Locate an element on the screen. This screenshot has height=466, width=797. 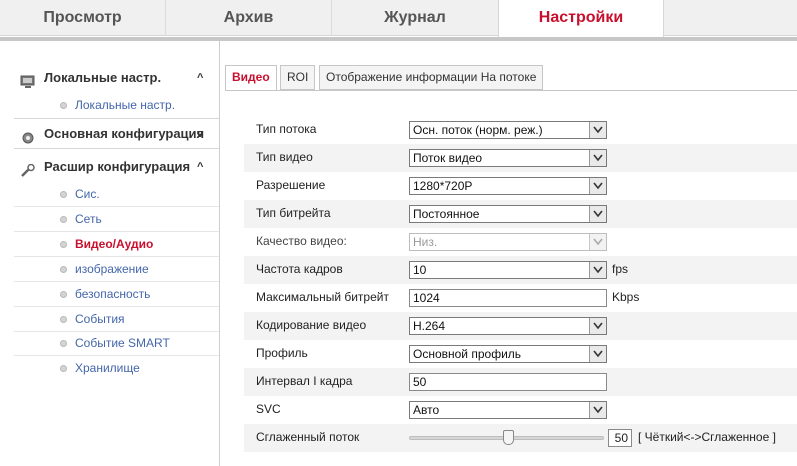
sidebar-item-system: Сис. is located at coordinates (116, 194).